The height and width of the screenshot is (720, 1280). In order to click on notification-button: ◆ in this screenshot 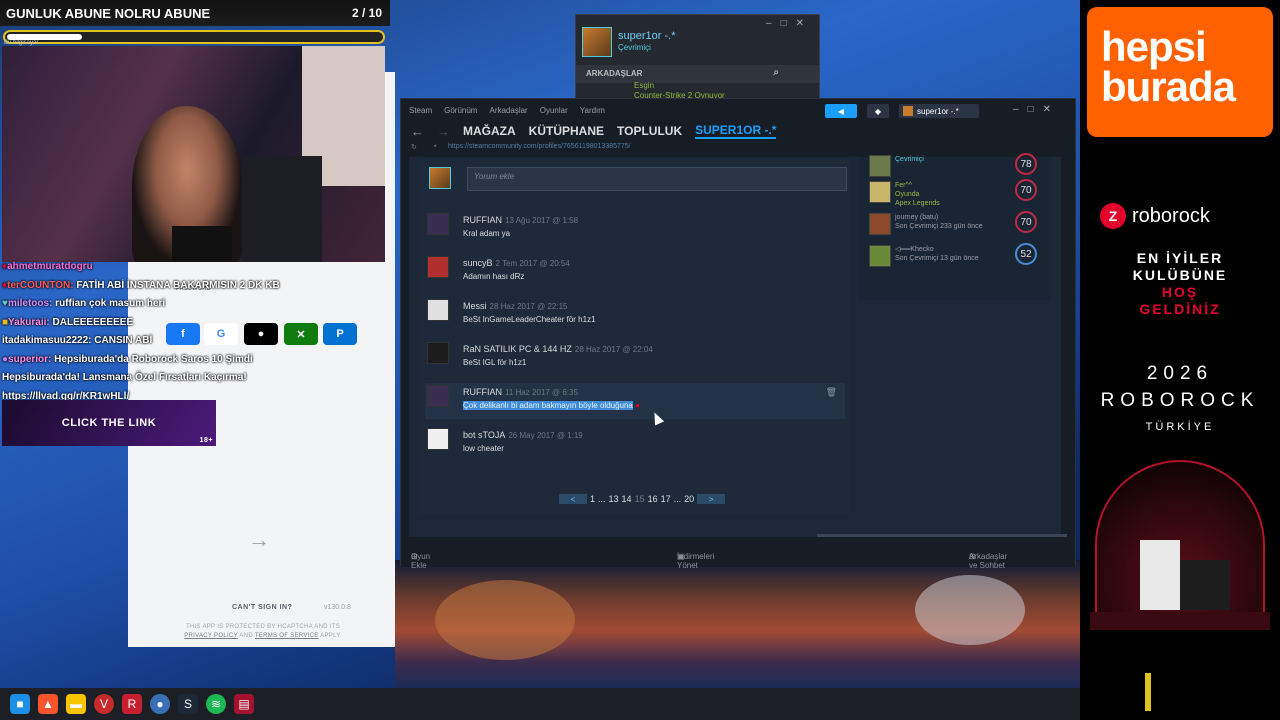, I will do `click(878, 111)`.